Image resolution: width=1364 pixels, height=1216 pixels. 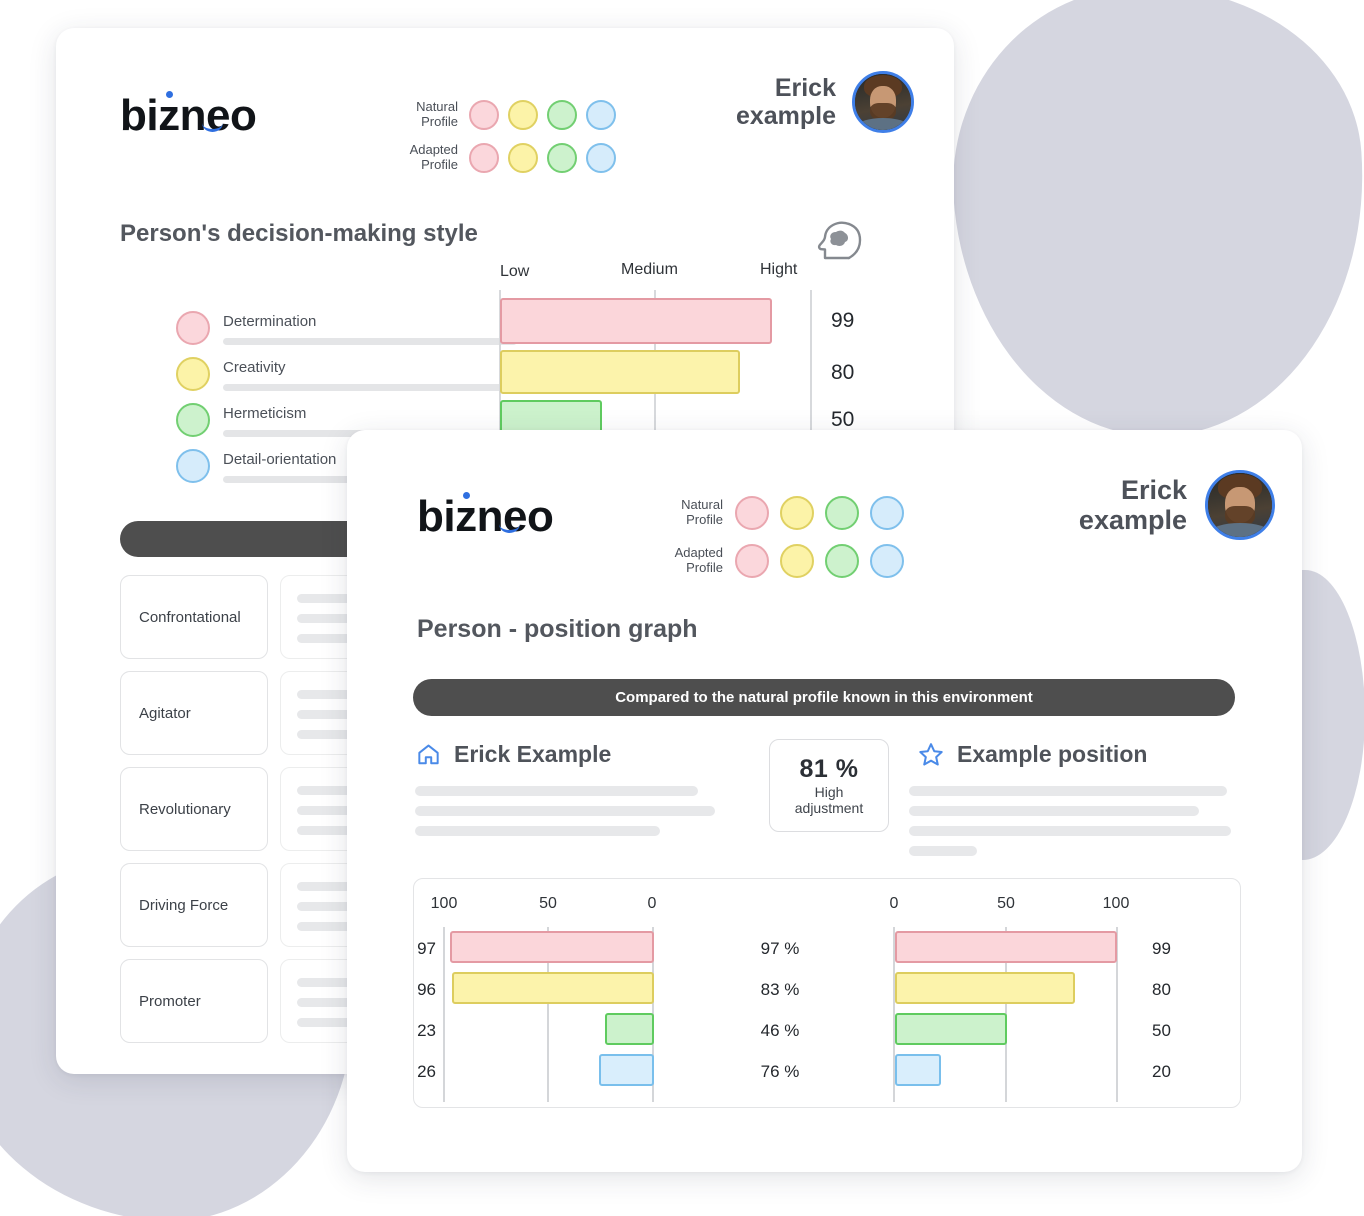 What do you see at coordinates (1116, 903) in the screenshot?
I see `right-tick-100: 100` at bounding box center [1116, 903].